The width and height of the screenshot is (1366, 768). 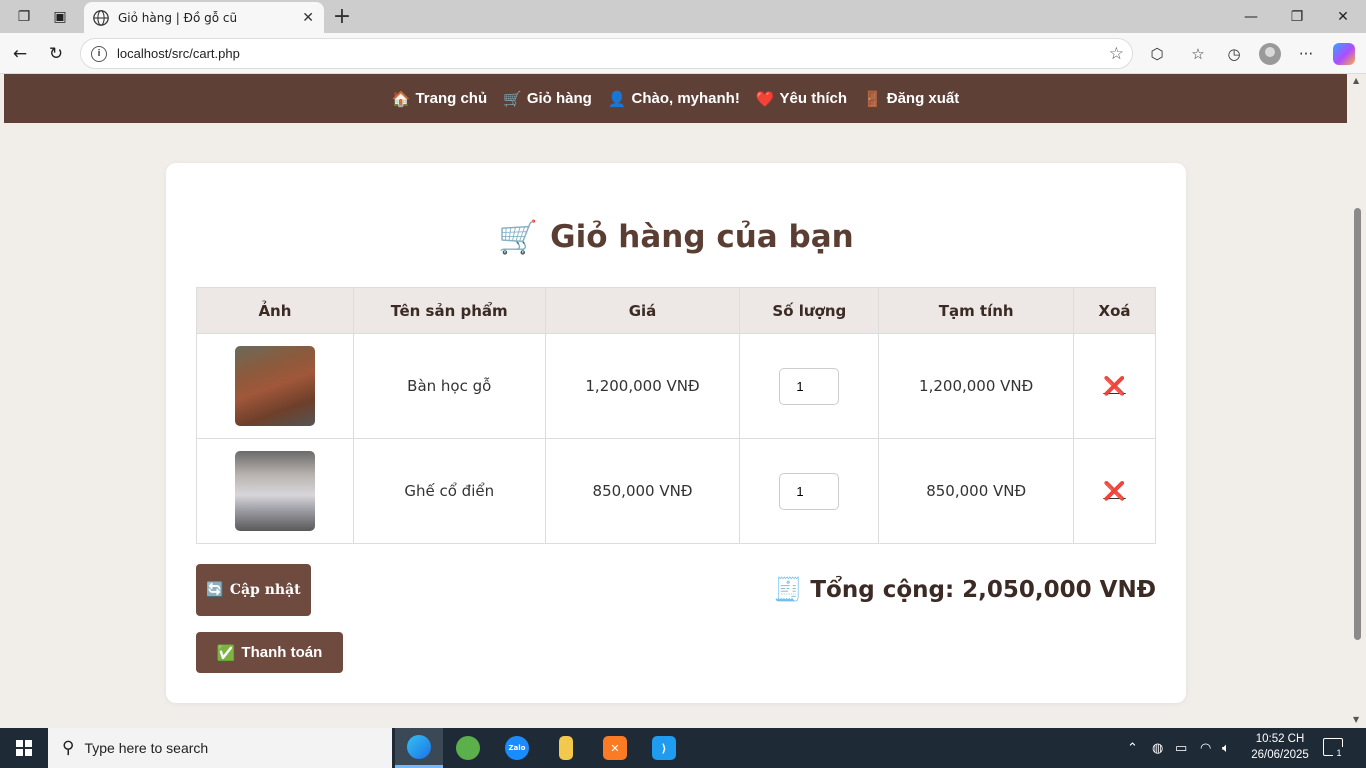 I want to click on nav-home-label: Trang chủ, so click(x=451, y=98).